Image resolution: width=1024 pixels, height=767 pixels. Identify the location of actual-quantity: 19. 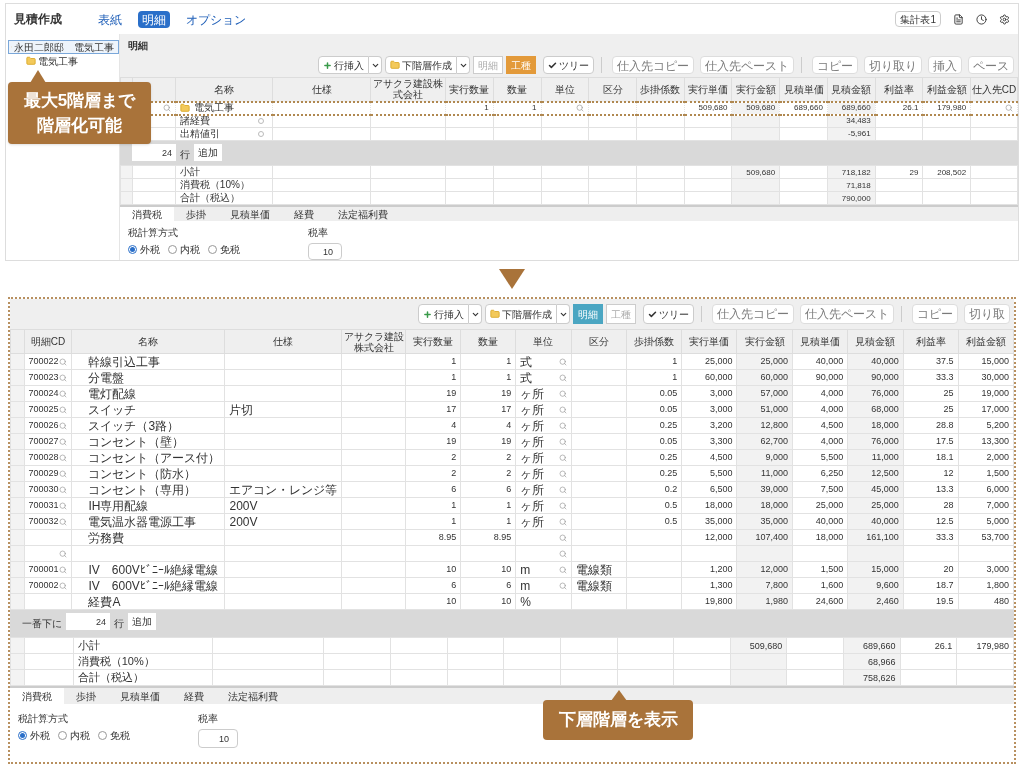
(451, 441).